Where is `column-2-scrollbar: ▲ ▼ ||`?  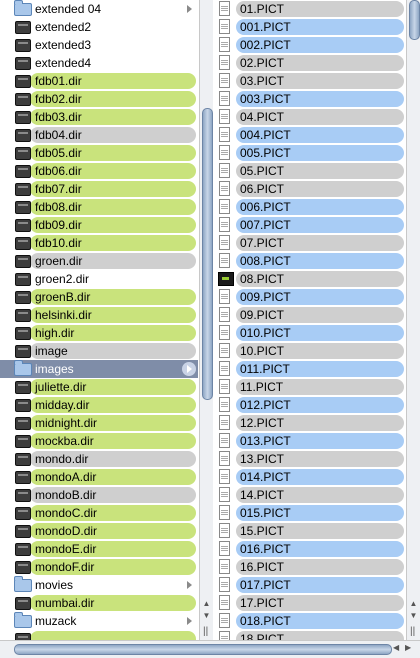
column-2-scrollbar: ▲ ▼ || is located at coordinates (413, 320).